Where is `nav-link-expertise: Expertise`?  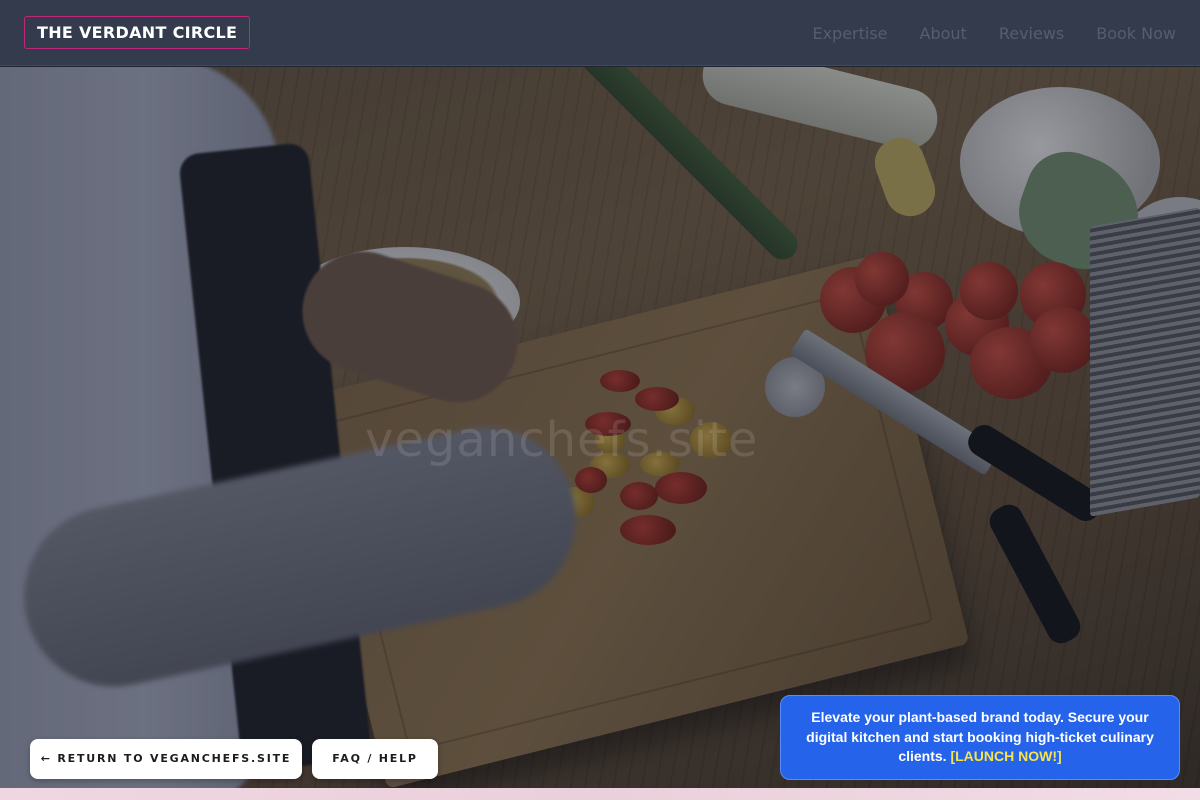
nav-link-expertise: Expertise is located at coordinates (849, 33).